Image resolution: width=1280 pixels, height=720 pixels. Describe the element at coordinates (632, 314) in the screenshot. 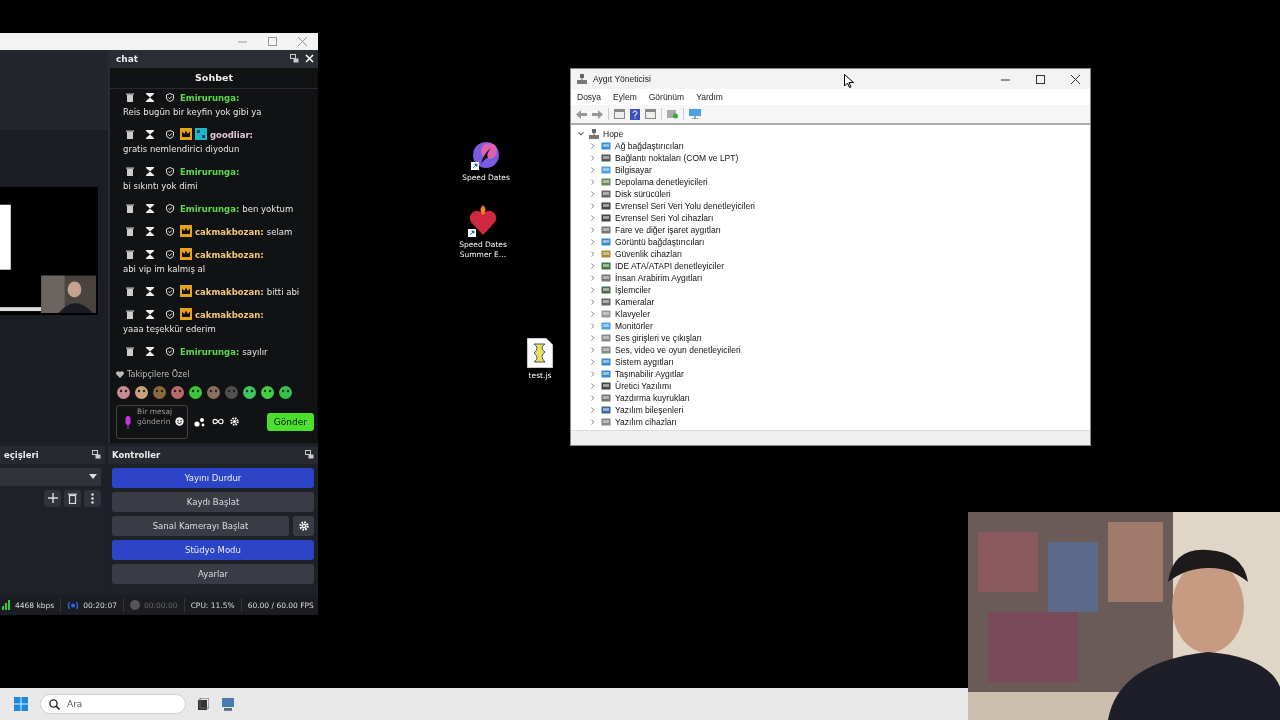

I see `tree-item: Klavyeler` at that location.